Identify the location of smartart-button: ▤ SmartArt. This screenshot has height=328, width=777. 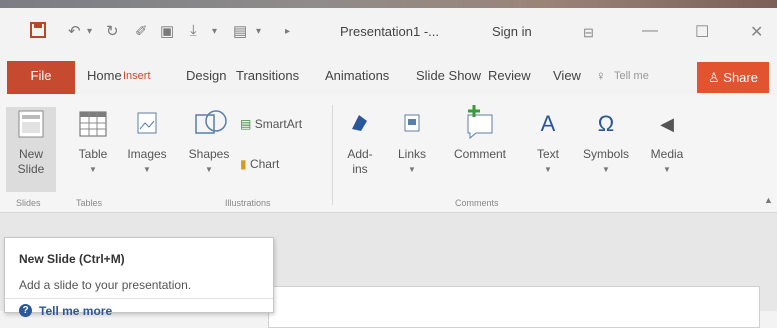
(271, 124).